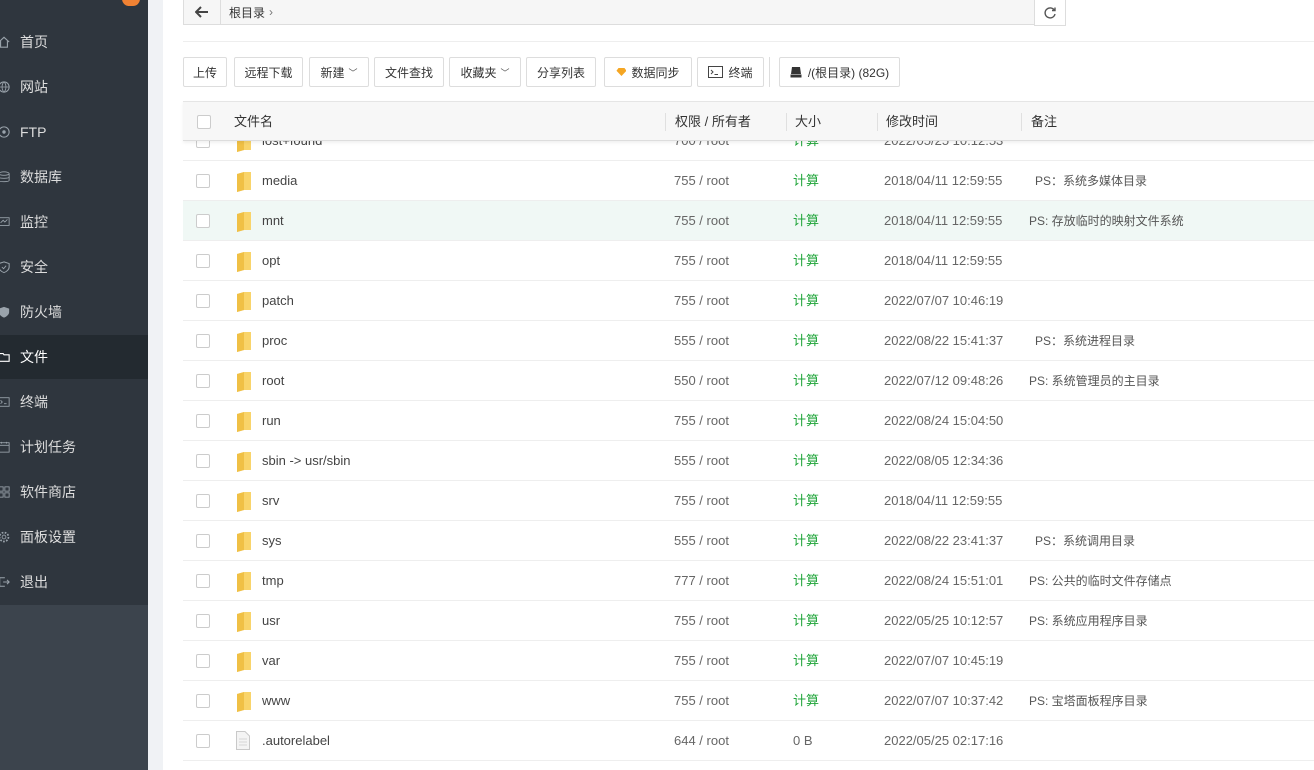  I want to click on file-name: usr, so click(271, 621).